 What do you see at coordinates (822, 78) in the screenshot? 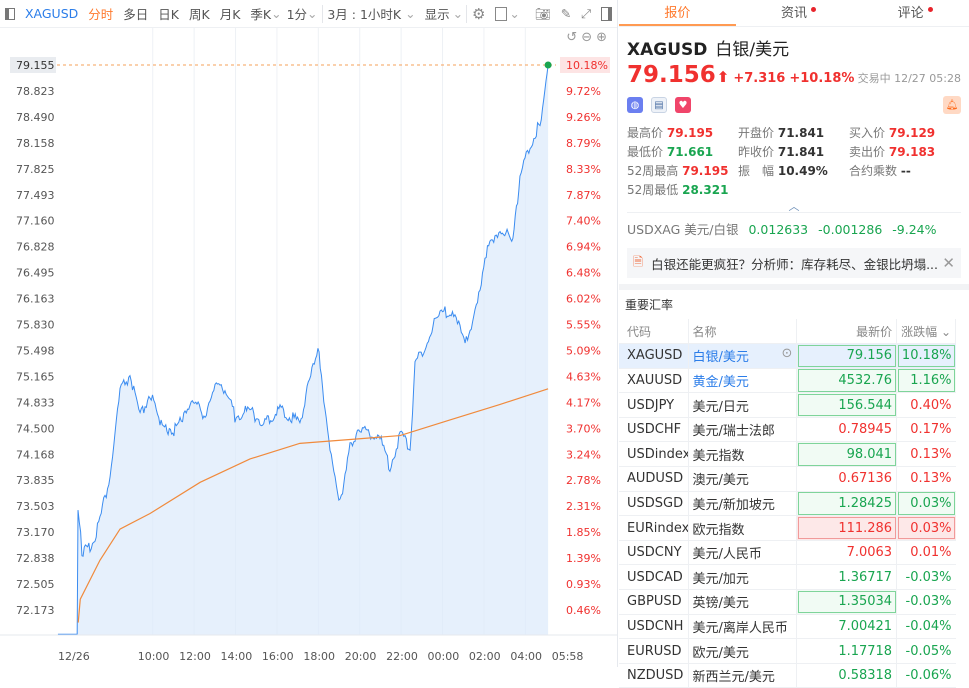
I see `price-change-pct: +10.18%` at bounding box center [822, 78].